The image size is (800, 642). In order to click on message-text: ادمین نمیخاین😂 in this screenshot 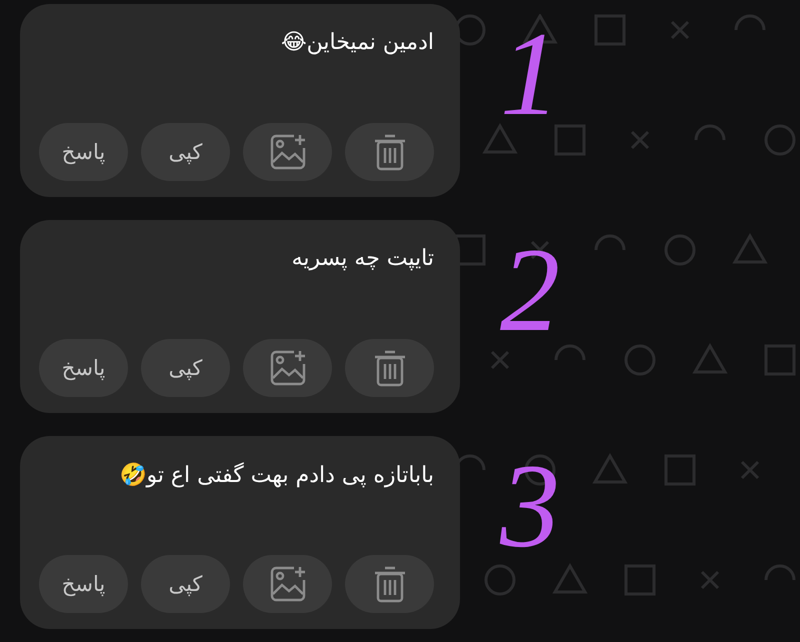, I will do `click(357, 42)`.